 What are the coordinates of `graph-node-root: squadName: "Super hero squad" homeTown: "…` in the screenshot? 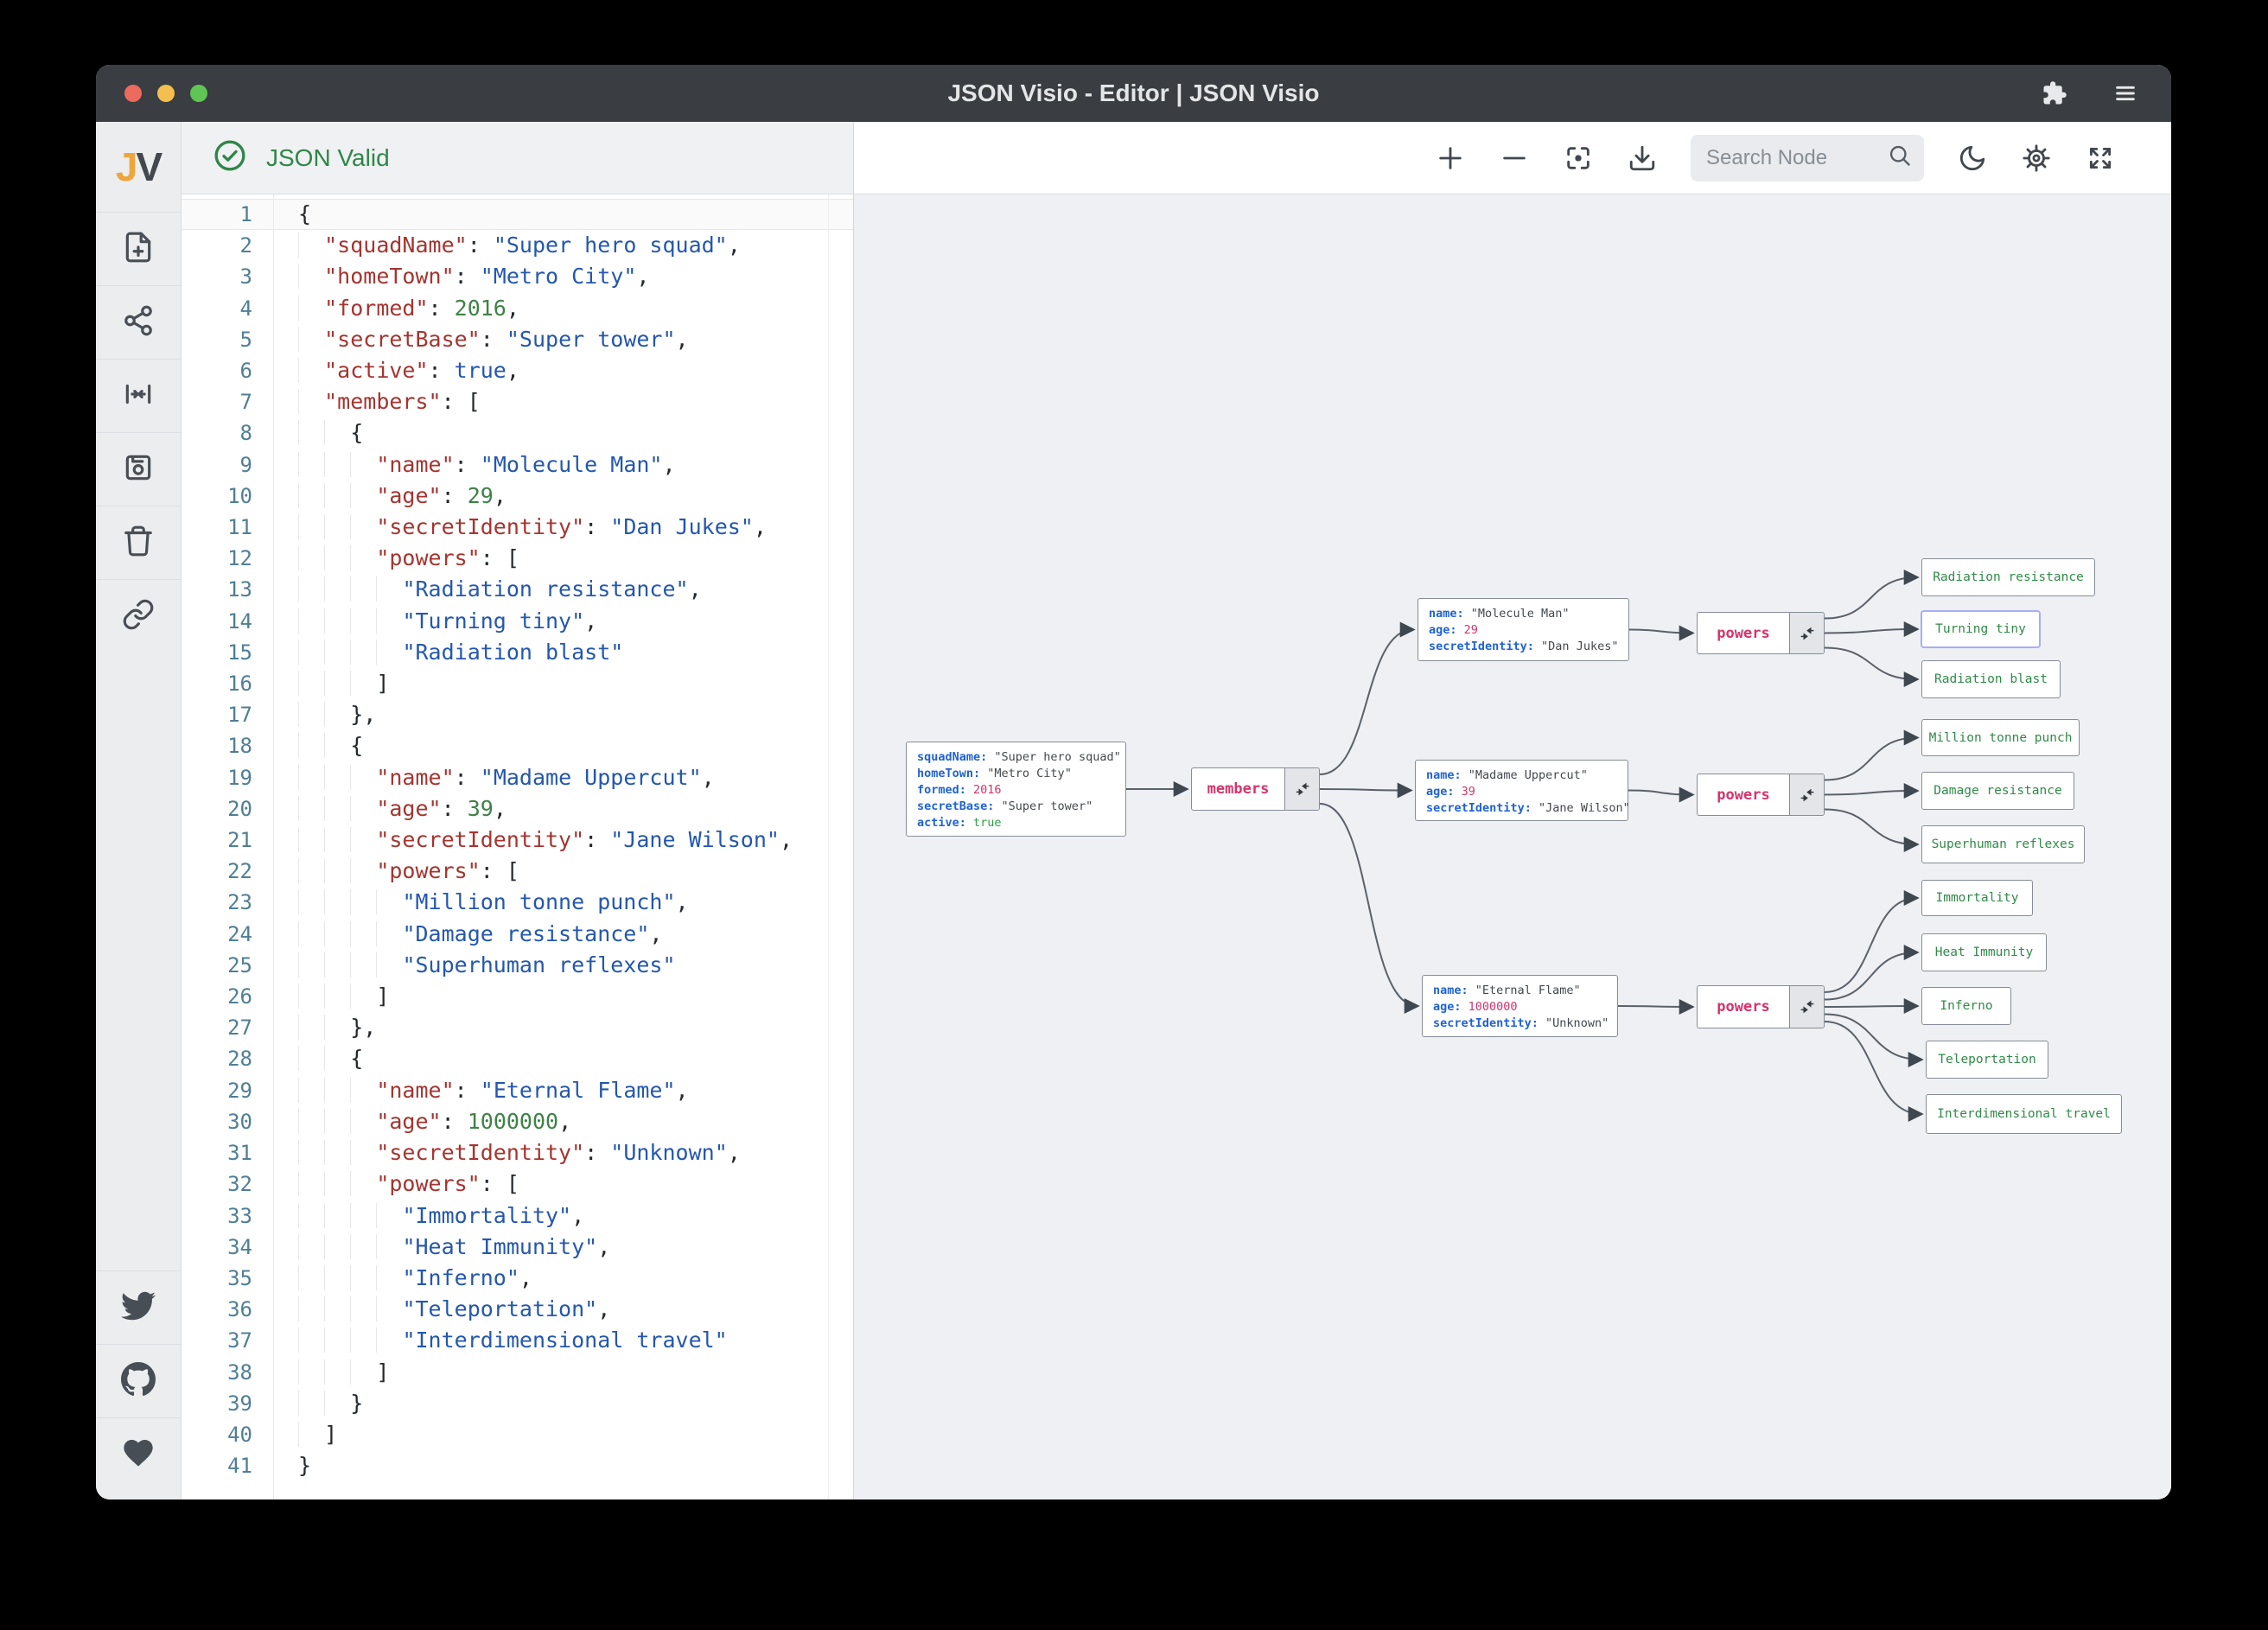 It's located at (1016, 789).